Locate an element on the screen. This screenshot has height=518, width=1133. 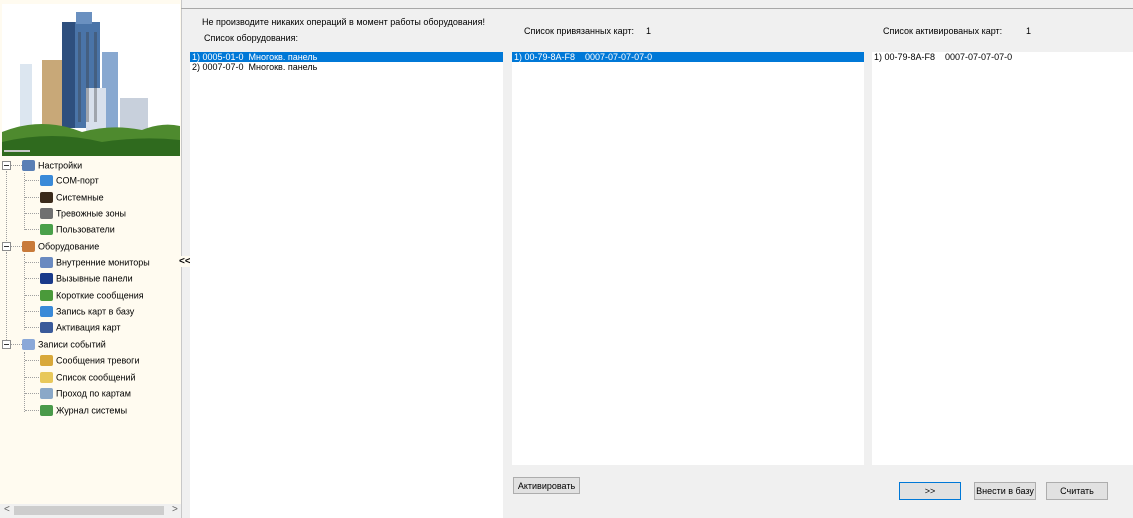
equipment-icon is located at coordinates (28, 247).